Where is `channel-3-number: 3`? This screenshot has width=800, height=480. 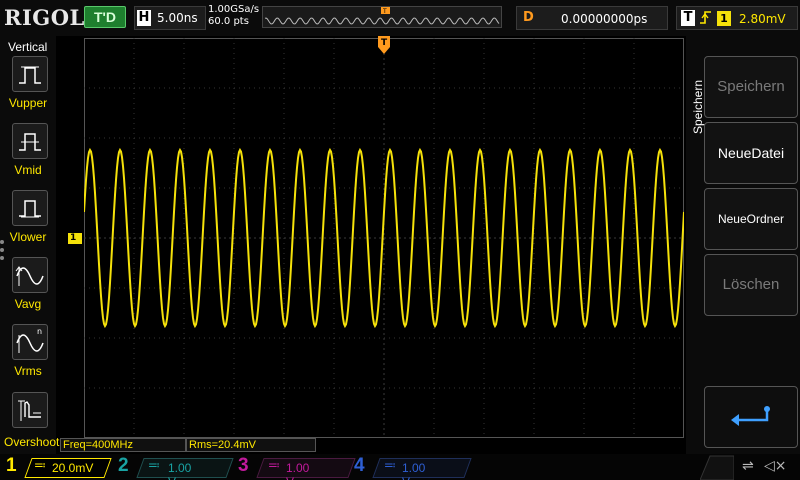
channel-3-number: 3 is located at coordinates (243, 465).